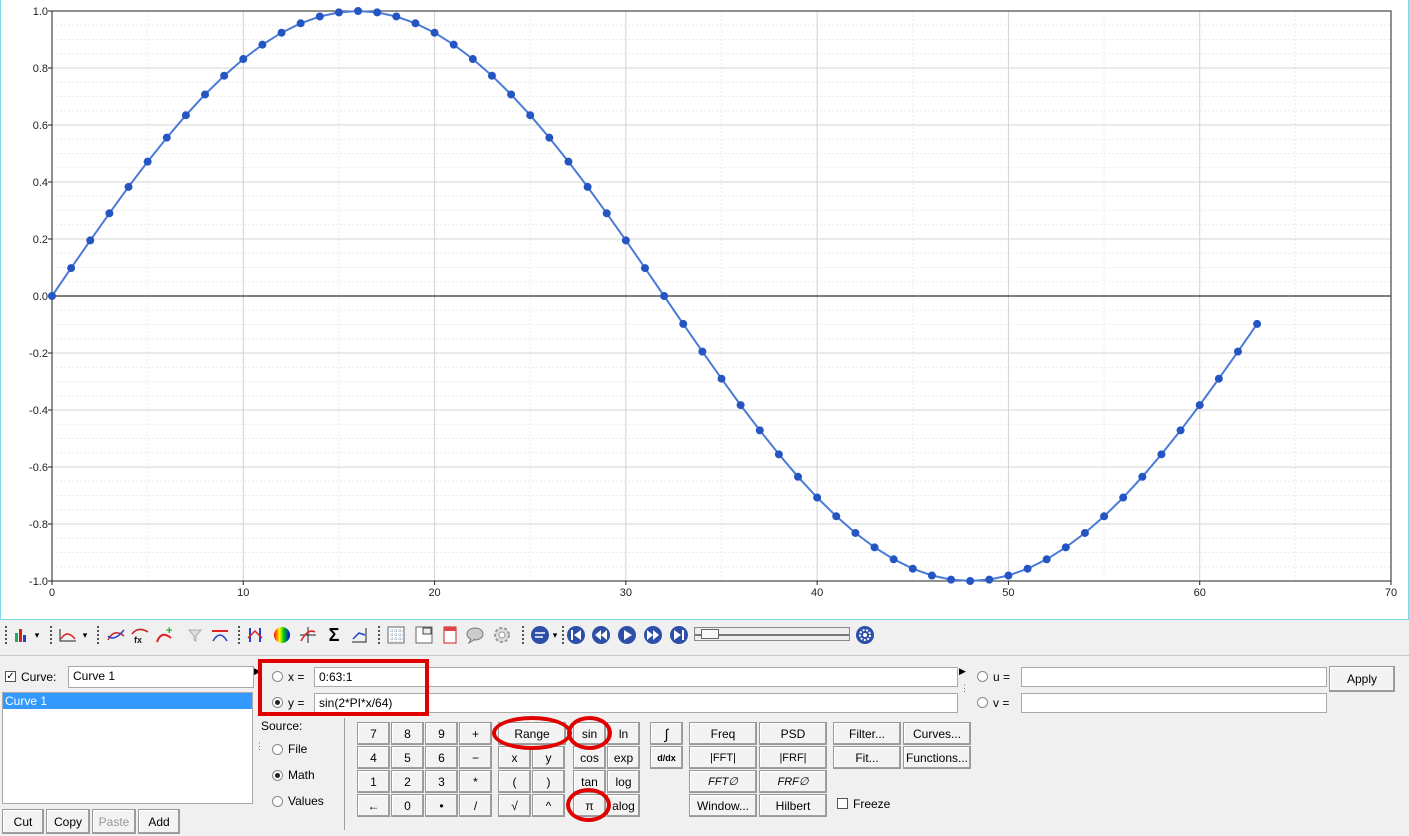 The image size is (1409, 836). What do you see at coordinates (424, 635) in the screenshot?
I see `legend-icon` at bounding box center [424, 635].